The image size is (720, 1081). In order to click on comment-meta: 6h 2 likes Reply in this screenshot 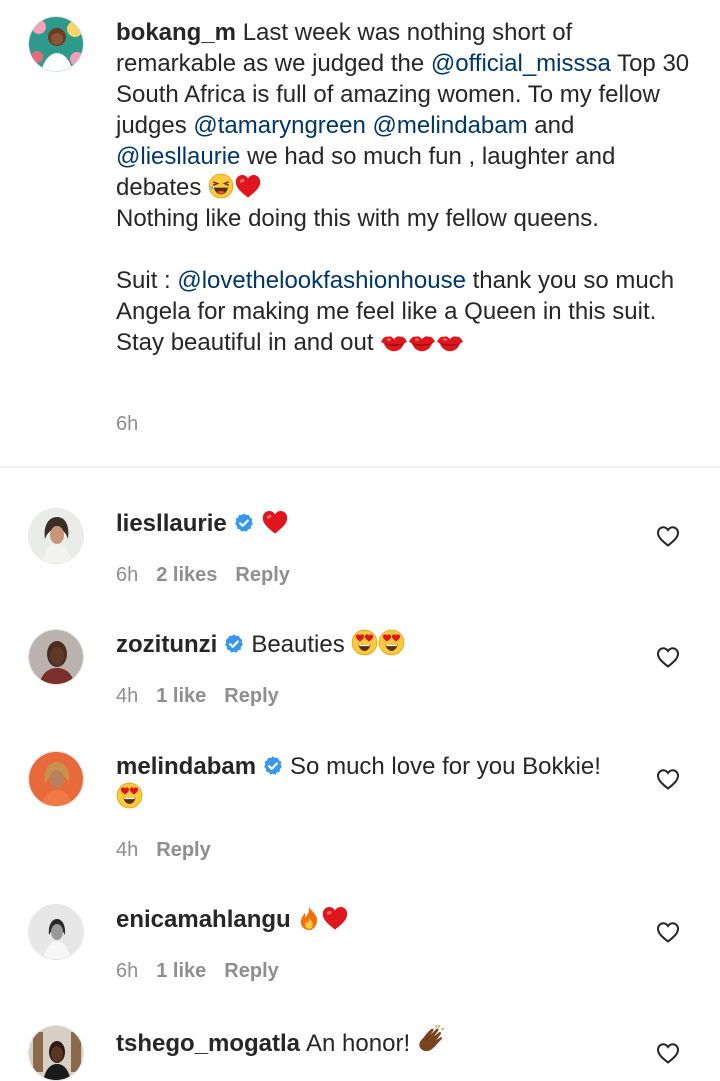, I will do `click(212, 575)`.